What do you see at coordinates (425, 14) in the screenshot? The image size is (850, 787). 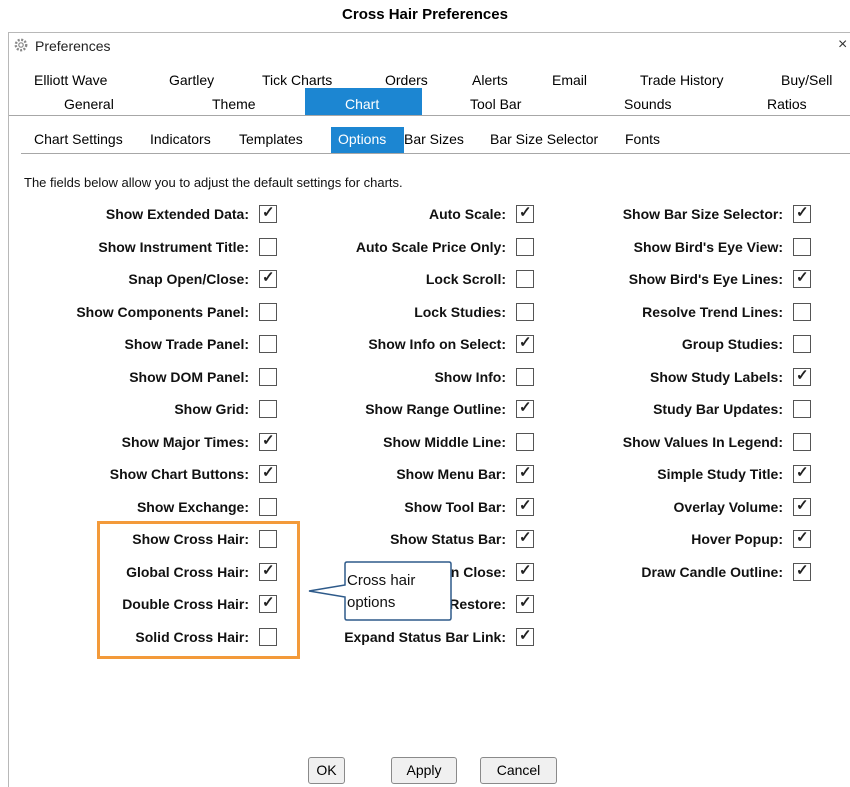 I see `document-title: Cross Hair Preferences` at bounding box center [425, 14].